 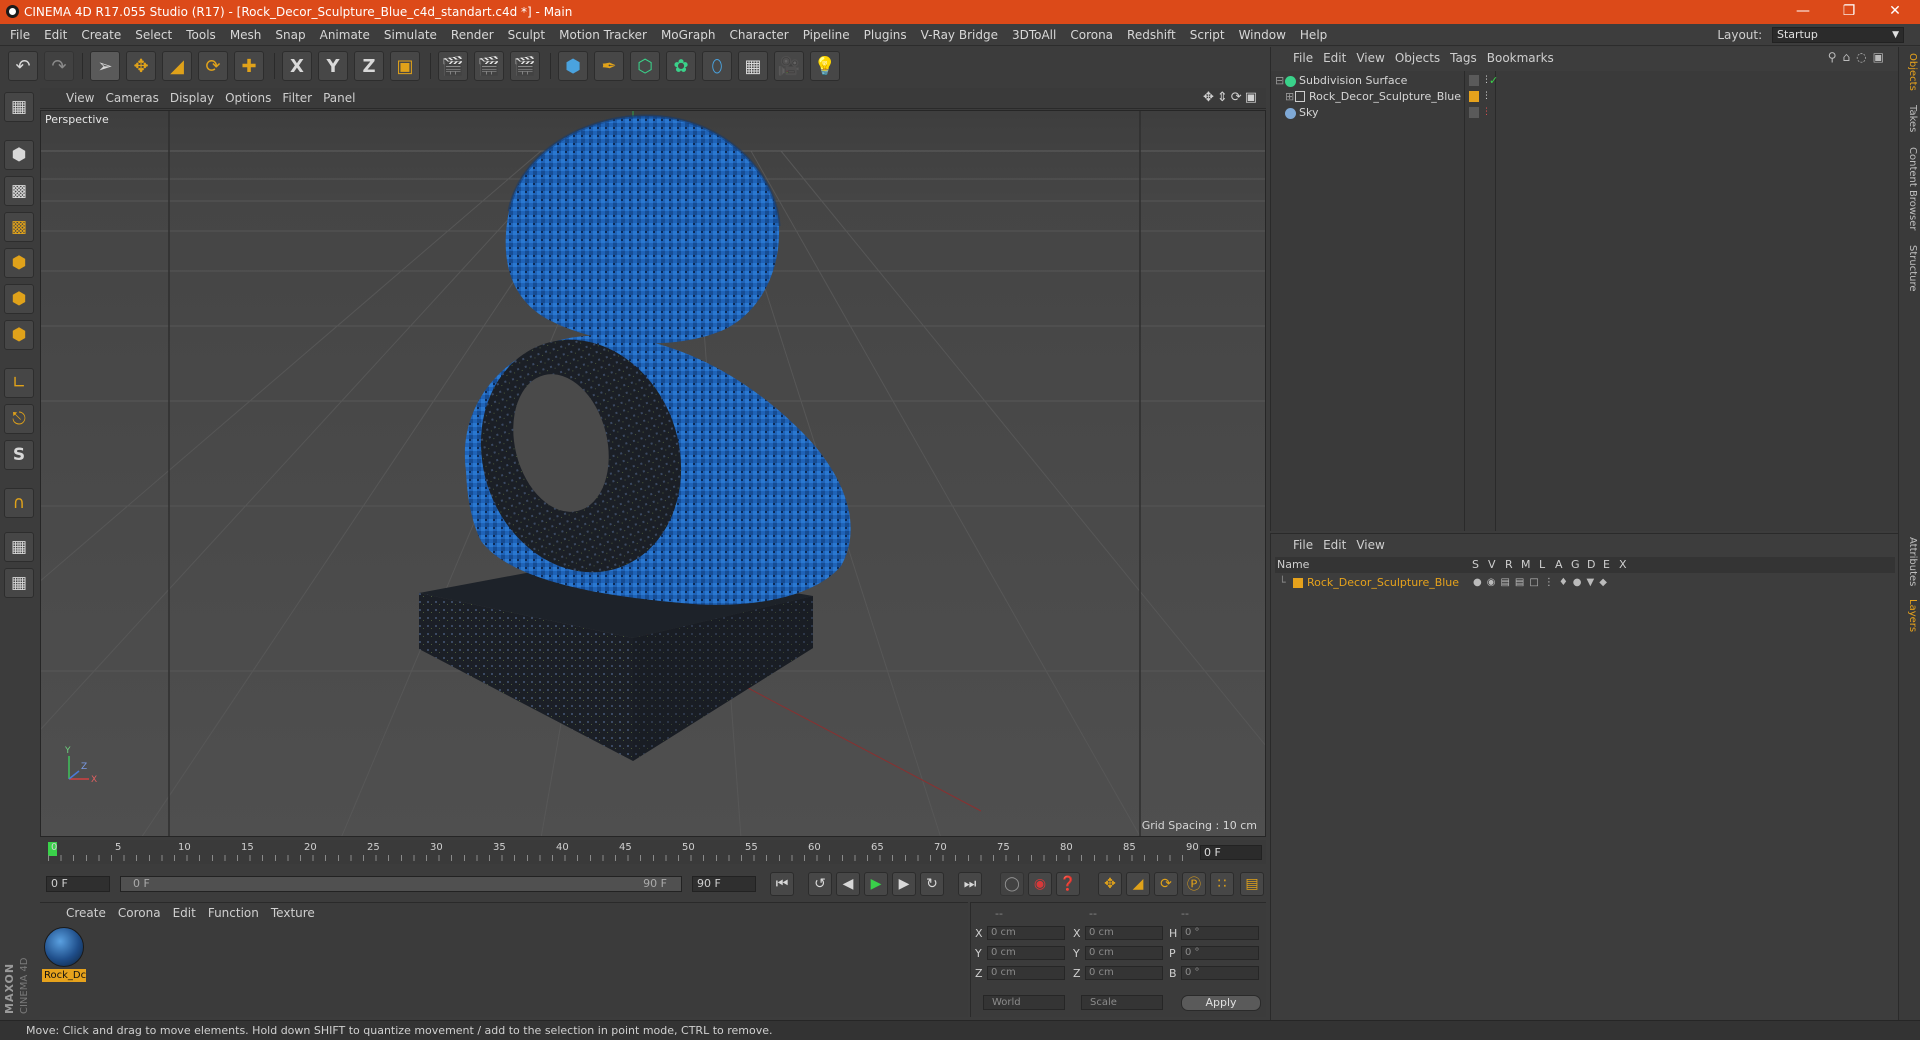 What do you see at coordinates (177, 66) in the screenshot?
I see `scale-tool-button: ◢` at bounding box center [177, 66].